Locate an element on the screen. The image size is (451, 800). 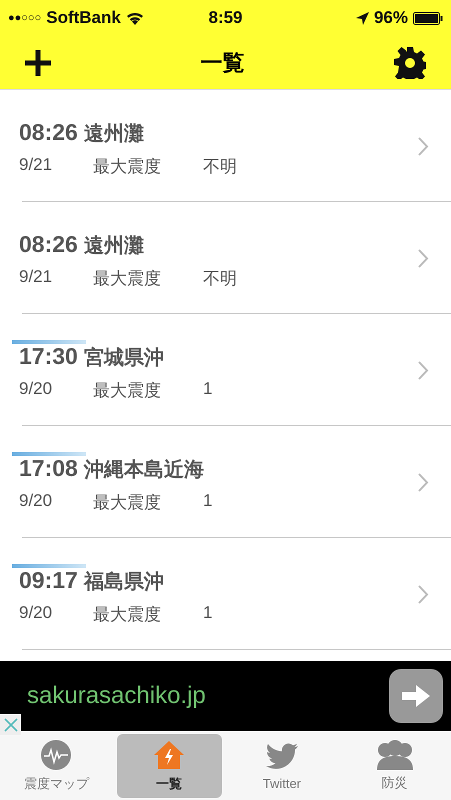
settings-icon is located at coordinates (410, 62).